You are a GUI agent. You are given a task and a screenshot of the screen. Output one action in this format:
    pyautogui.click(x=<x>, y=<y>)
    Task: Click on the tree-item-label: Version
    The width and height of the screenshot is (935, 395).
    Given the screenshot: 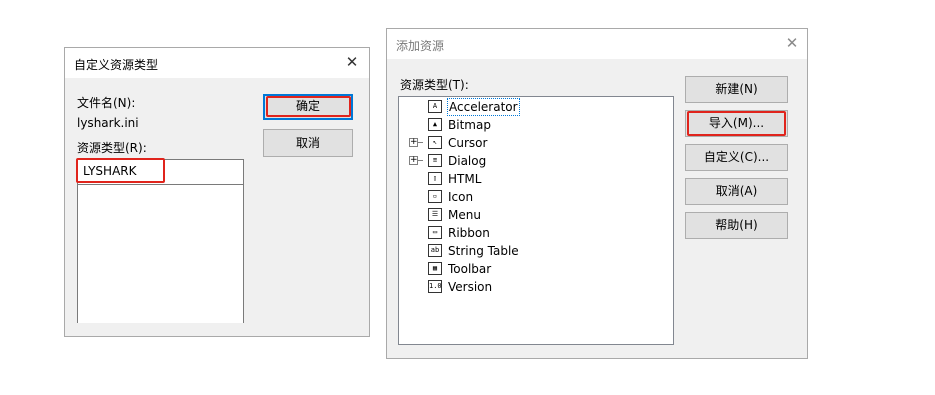 What is the action you would take?
    pyautogui.click(x=470, y=287)
    